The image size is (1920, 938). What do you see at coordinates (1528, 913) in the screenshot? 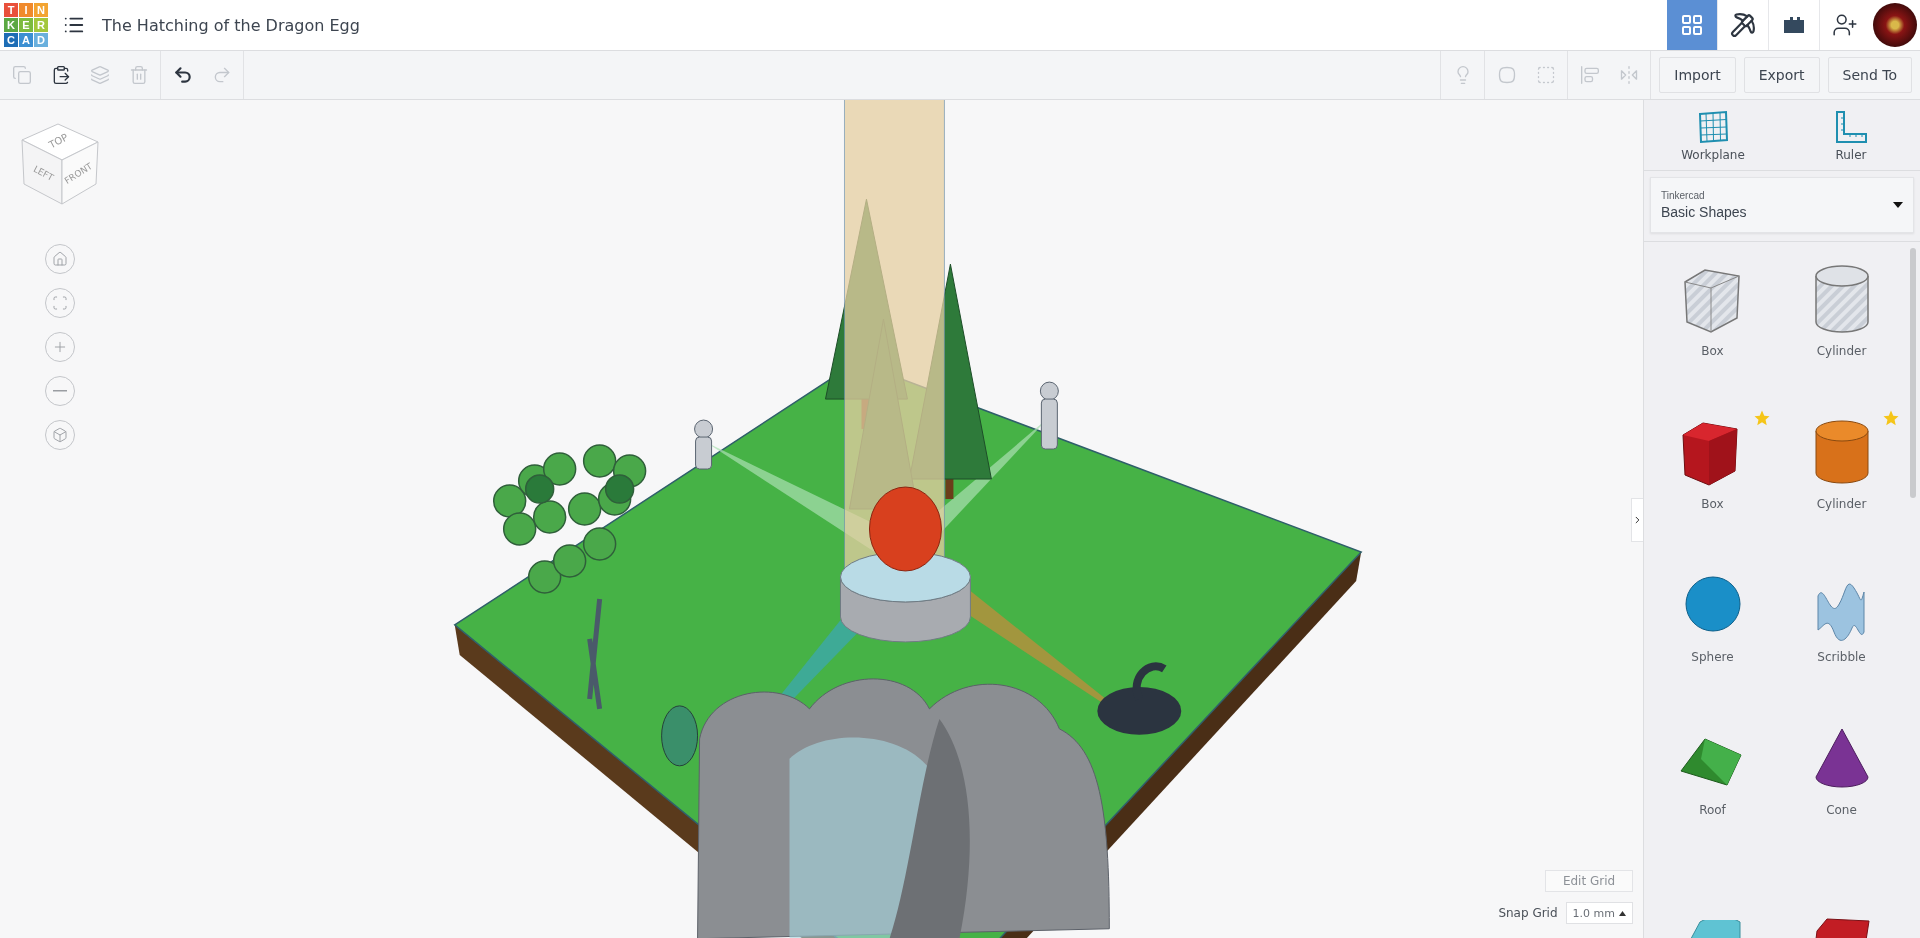
I see `snap-grid-label: Snap Grid` at bounding box center [1528, 913].